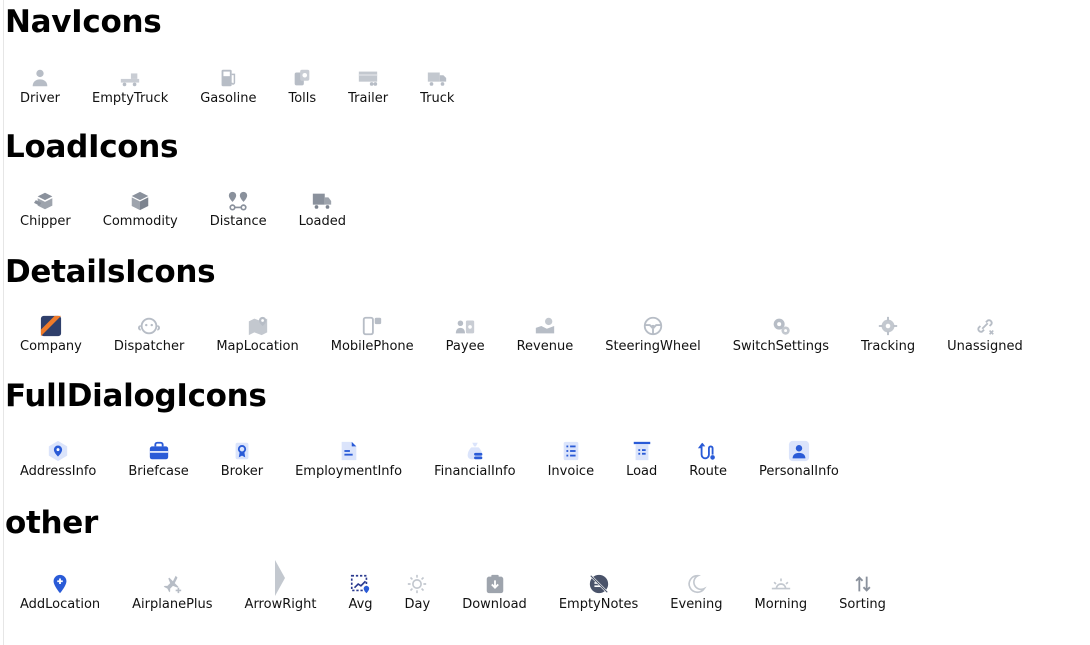  What do you see at coordinates (110, 272) in the screenshot?
I see `section-title: DetailsIcons` at bounding box center [110, 272].